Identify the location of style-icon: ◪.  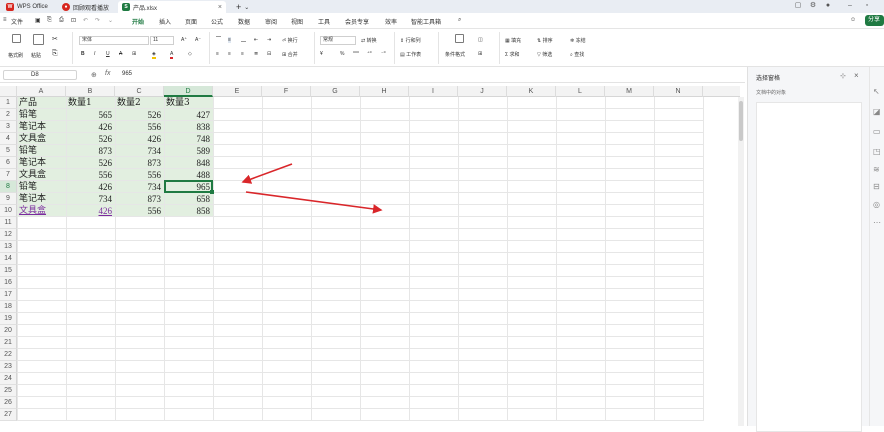
(877, 111).